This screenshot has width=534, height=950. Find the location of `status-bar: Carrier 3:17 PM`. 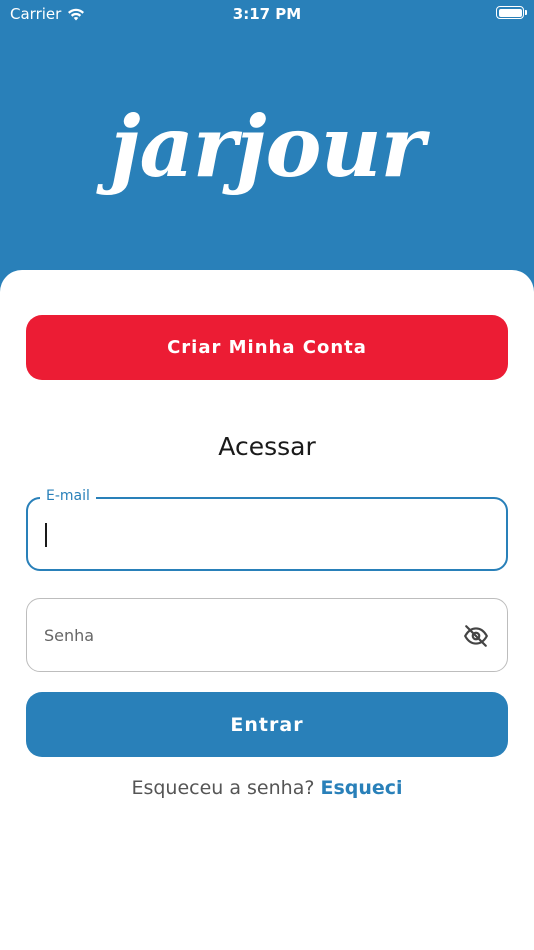

status-bar: Carrier 3:17 PM is located at coordinates (267, 14).